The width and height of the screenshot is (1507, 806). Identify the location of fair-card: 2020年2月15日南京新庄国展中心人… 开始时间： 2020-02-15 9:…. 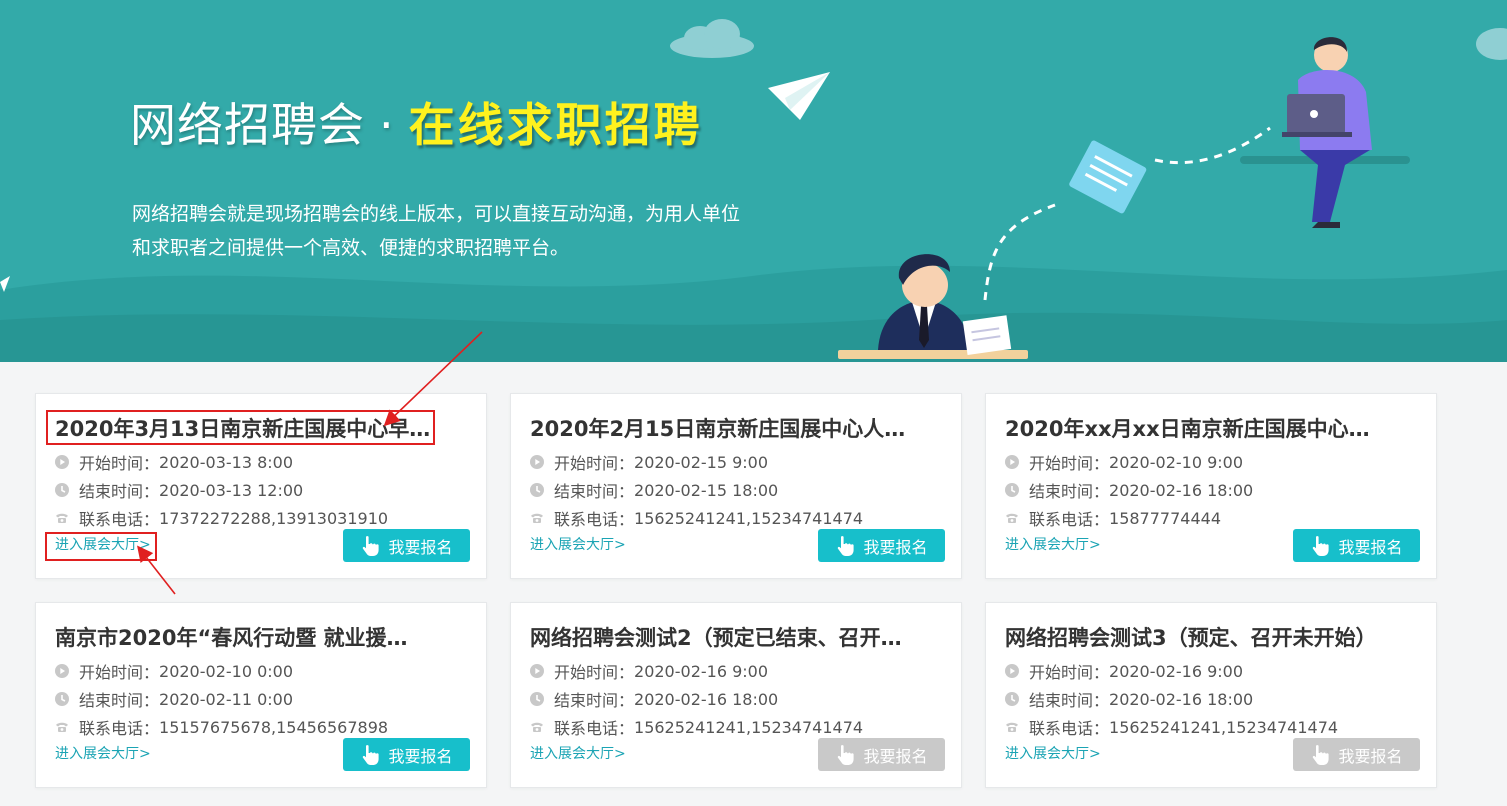
(736, 486).